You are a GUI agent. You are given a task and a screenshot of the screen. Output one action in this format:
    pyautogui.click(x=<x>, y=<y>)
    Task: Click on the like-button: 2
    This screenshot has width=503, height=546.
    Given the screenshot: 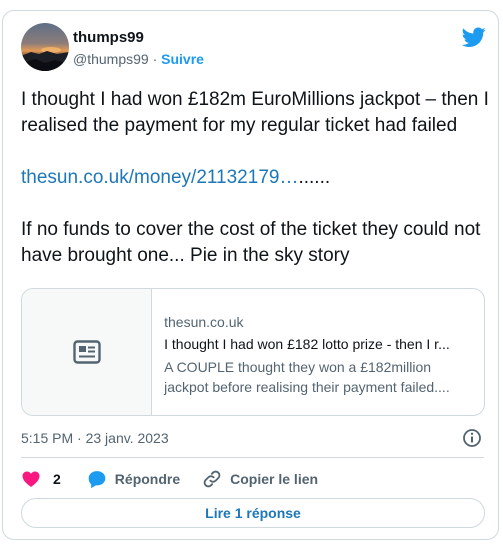 What is the action you would take?
    pyautogui.click(x=41, y=479)
    